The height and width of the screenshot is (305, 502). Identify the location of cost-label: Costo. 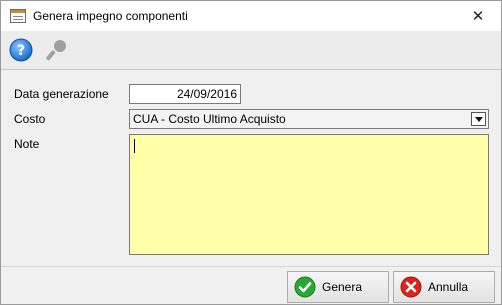
(30, 119).